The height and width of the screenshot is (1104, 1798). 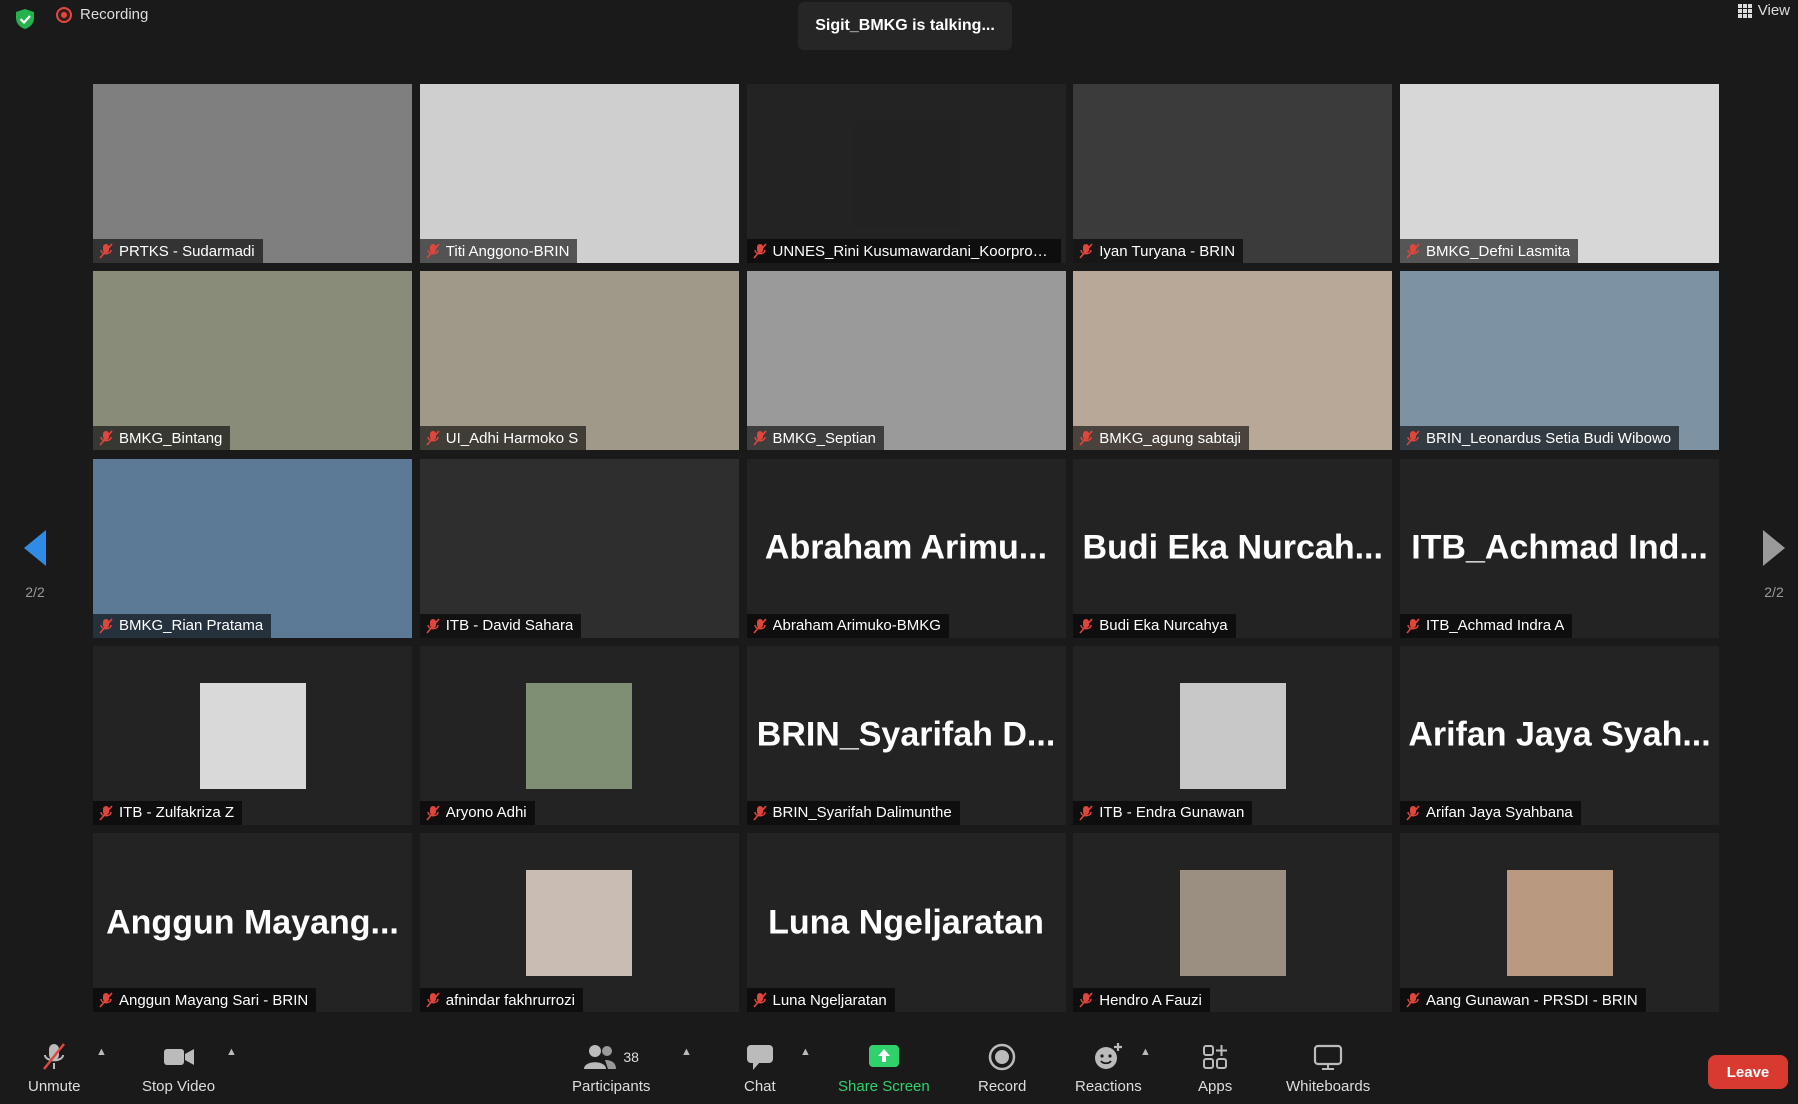 What do you see at coordinates (25, 19) in the screenshot?
I see `shield-check-icon` at bounding box center [25, 19].